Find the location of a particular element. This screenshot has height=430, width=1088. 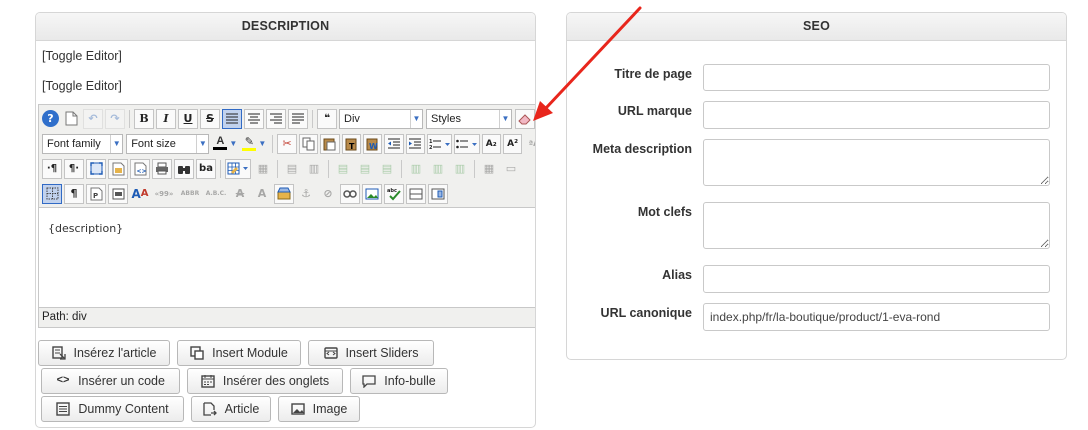

redo-icon: ↷ is located at coordinates (115, 118).